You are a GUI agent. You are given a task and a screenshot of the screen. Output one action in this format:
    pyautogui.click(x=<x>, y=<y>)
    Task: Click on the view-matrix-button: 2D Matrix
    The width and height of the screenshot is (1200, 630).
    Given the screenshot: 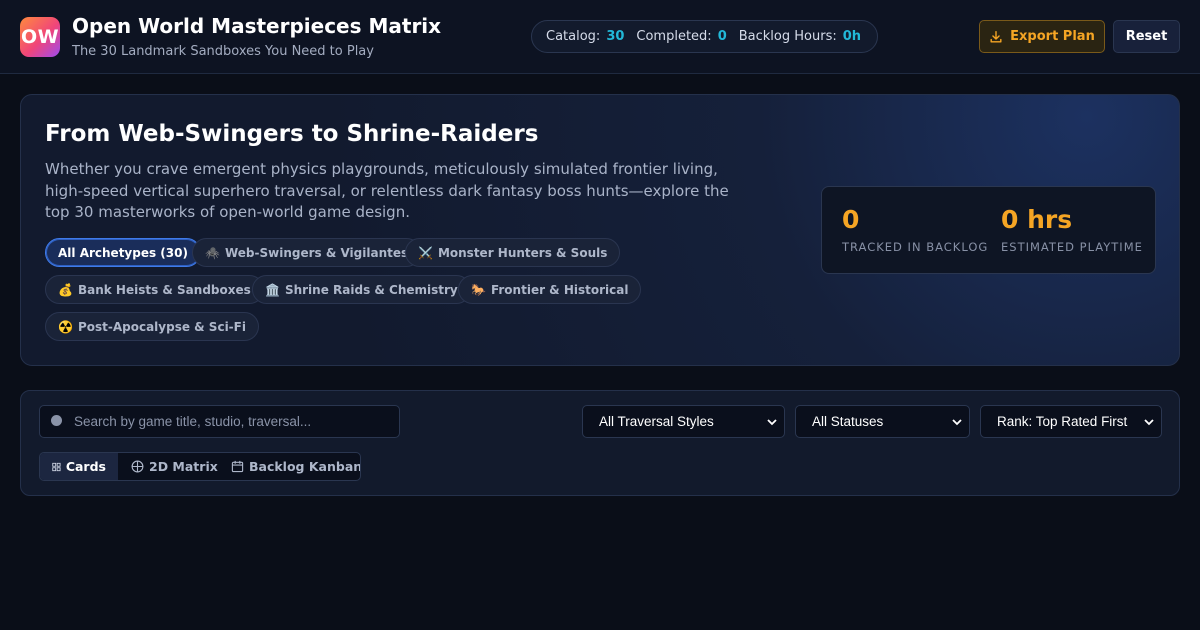 What is the action you would take?
    pyautogui.click(x=174, y=466)
    